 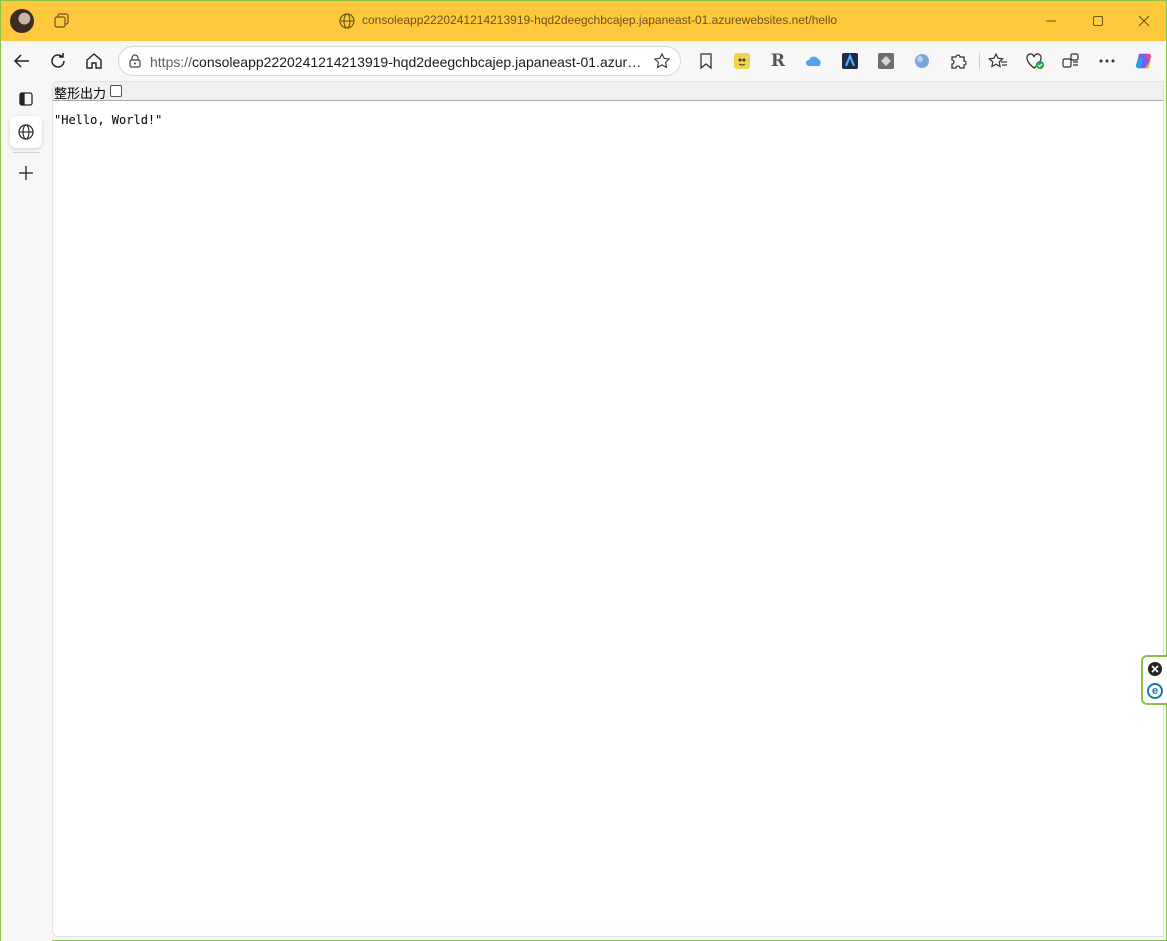 What do you see at coordinates (347, 21) in the screenshot?
I see `site-globe-icon` at bounding box center [347, 21].